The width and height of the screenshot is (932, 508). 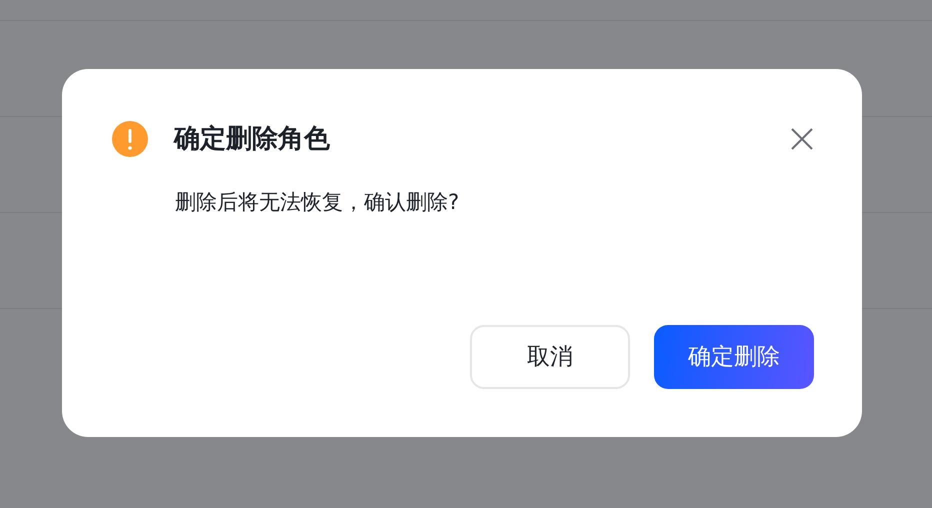 What do you see at coordinates (802, 139) in the screenshot?
I see `close-button` at bounding box center [802, 139].